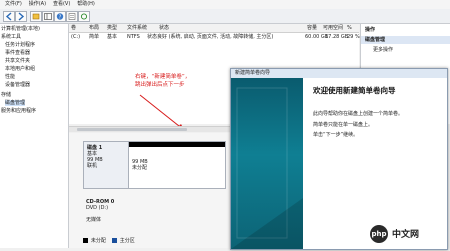  What do you see at coordinates (127, 241) in the screenshot?
I see `legend-primary: 主分区` at bounding box center [127, 241].